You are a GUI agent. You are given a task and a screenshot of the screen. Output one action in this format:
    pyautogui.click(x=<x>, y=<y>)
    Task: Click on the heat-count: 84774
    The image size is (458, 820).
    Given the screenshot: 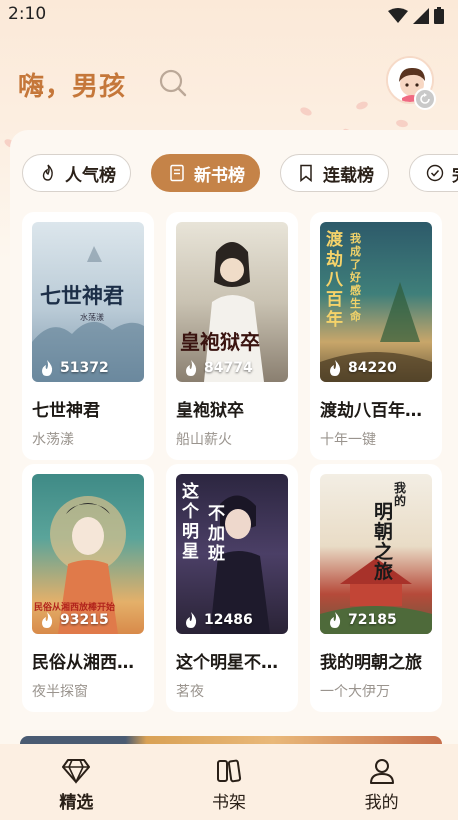 What is the action you would take?
    pyautogui.click(x=218, y=368)
    